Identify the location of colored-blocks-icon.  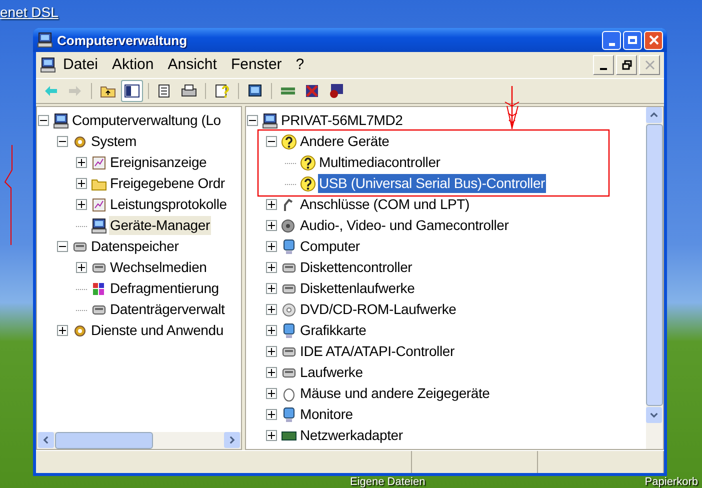
(99, 288).